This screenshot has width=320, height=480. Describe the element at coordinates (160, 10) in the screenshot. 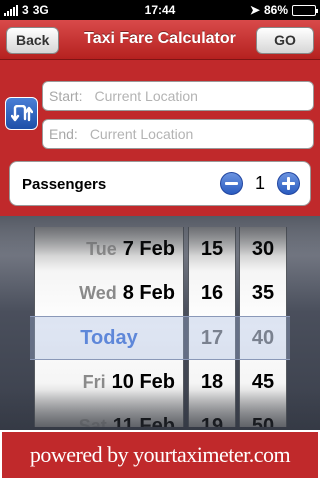

I see `status-bar: 3 3G 17:44 ➤ 86%` at that location.